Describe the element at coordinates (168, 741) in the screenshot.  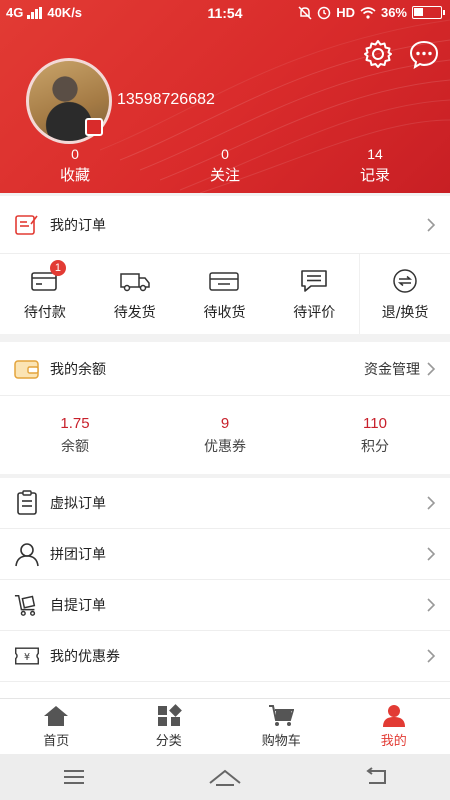
I see `tab-label: 分类` at that location.